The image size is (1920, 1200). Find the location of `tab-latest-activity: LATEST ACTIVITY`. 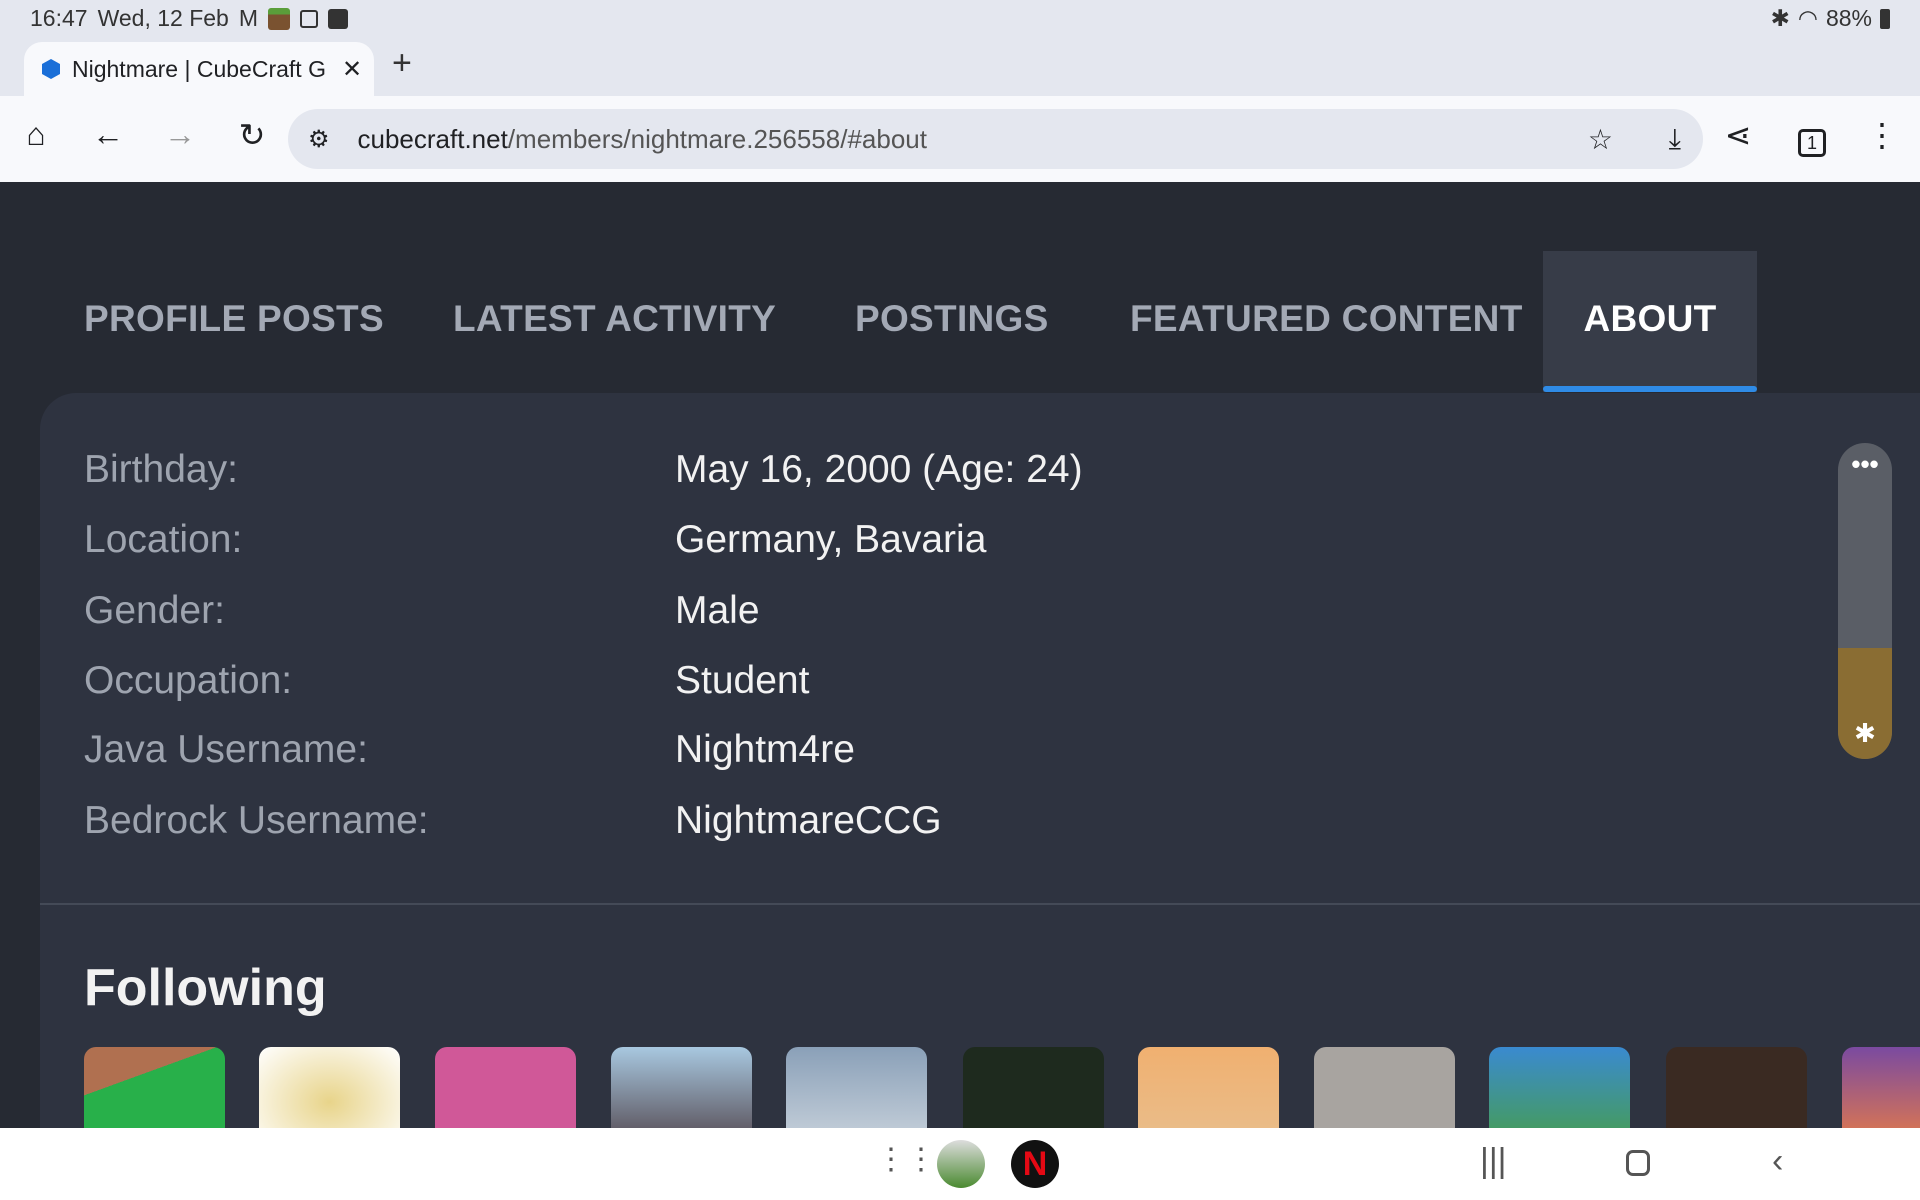

tab-latest-activity: LATEST ACTIVITY is located at coordinates (614, 319).